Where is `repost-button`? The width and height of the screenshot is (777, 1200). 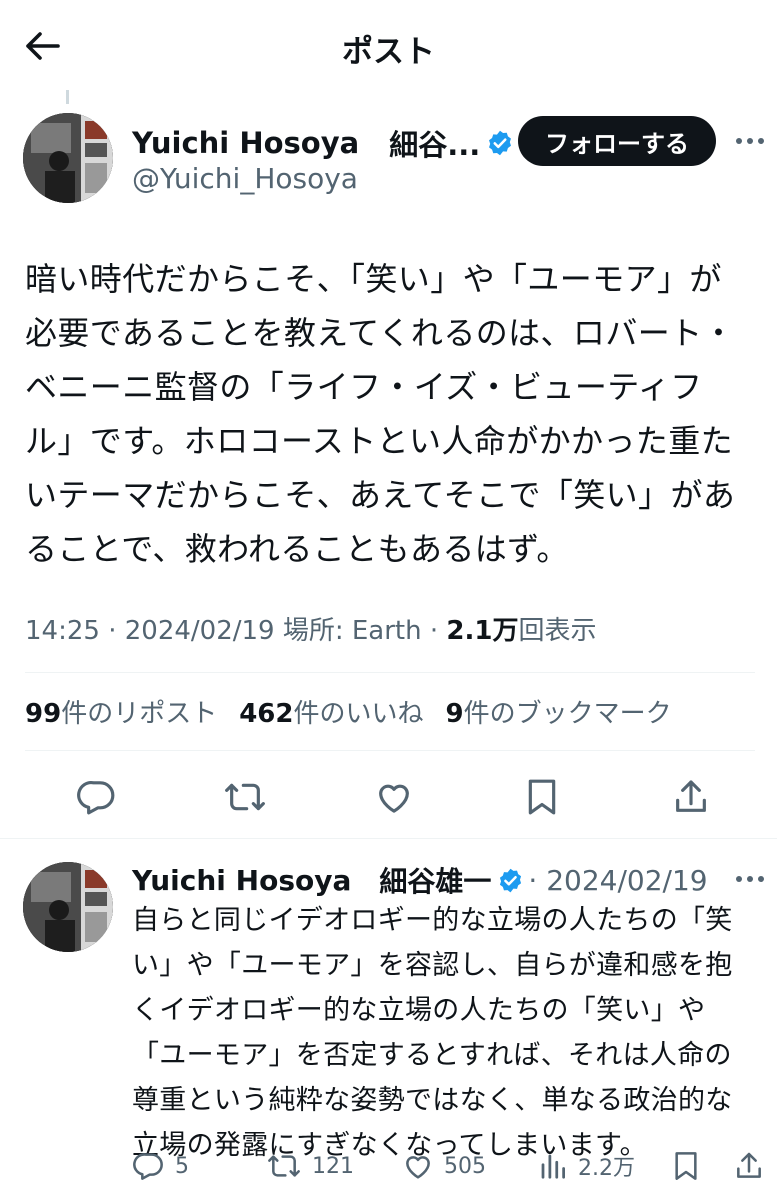
repost-button is located at coordinates (245, 797).